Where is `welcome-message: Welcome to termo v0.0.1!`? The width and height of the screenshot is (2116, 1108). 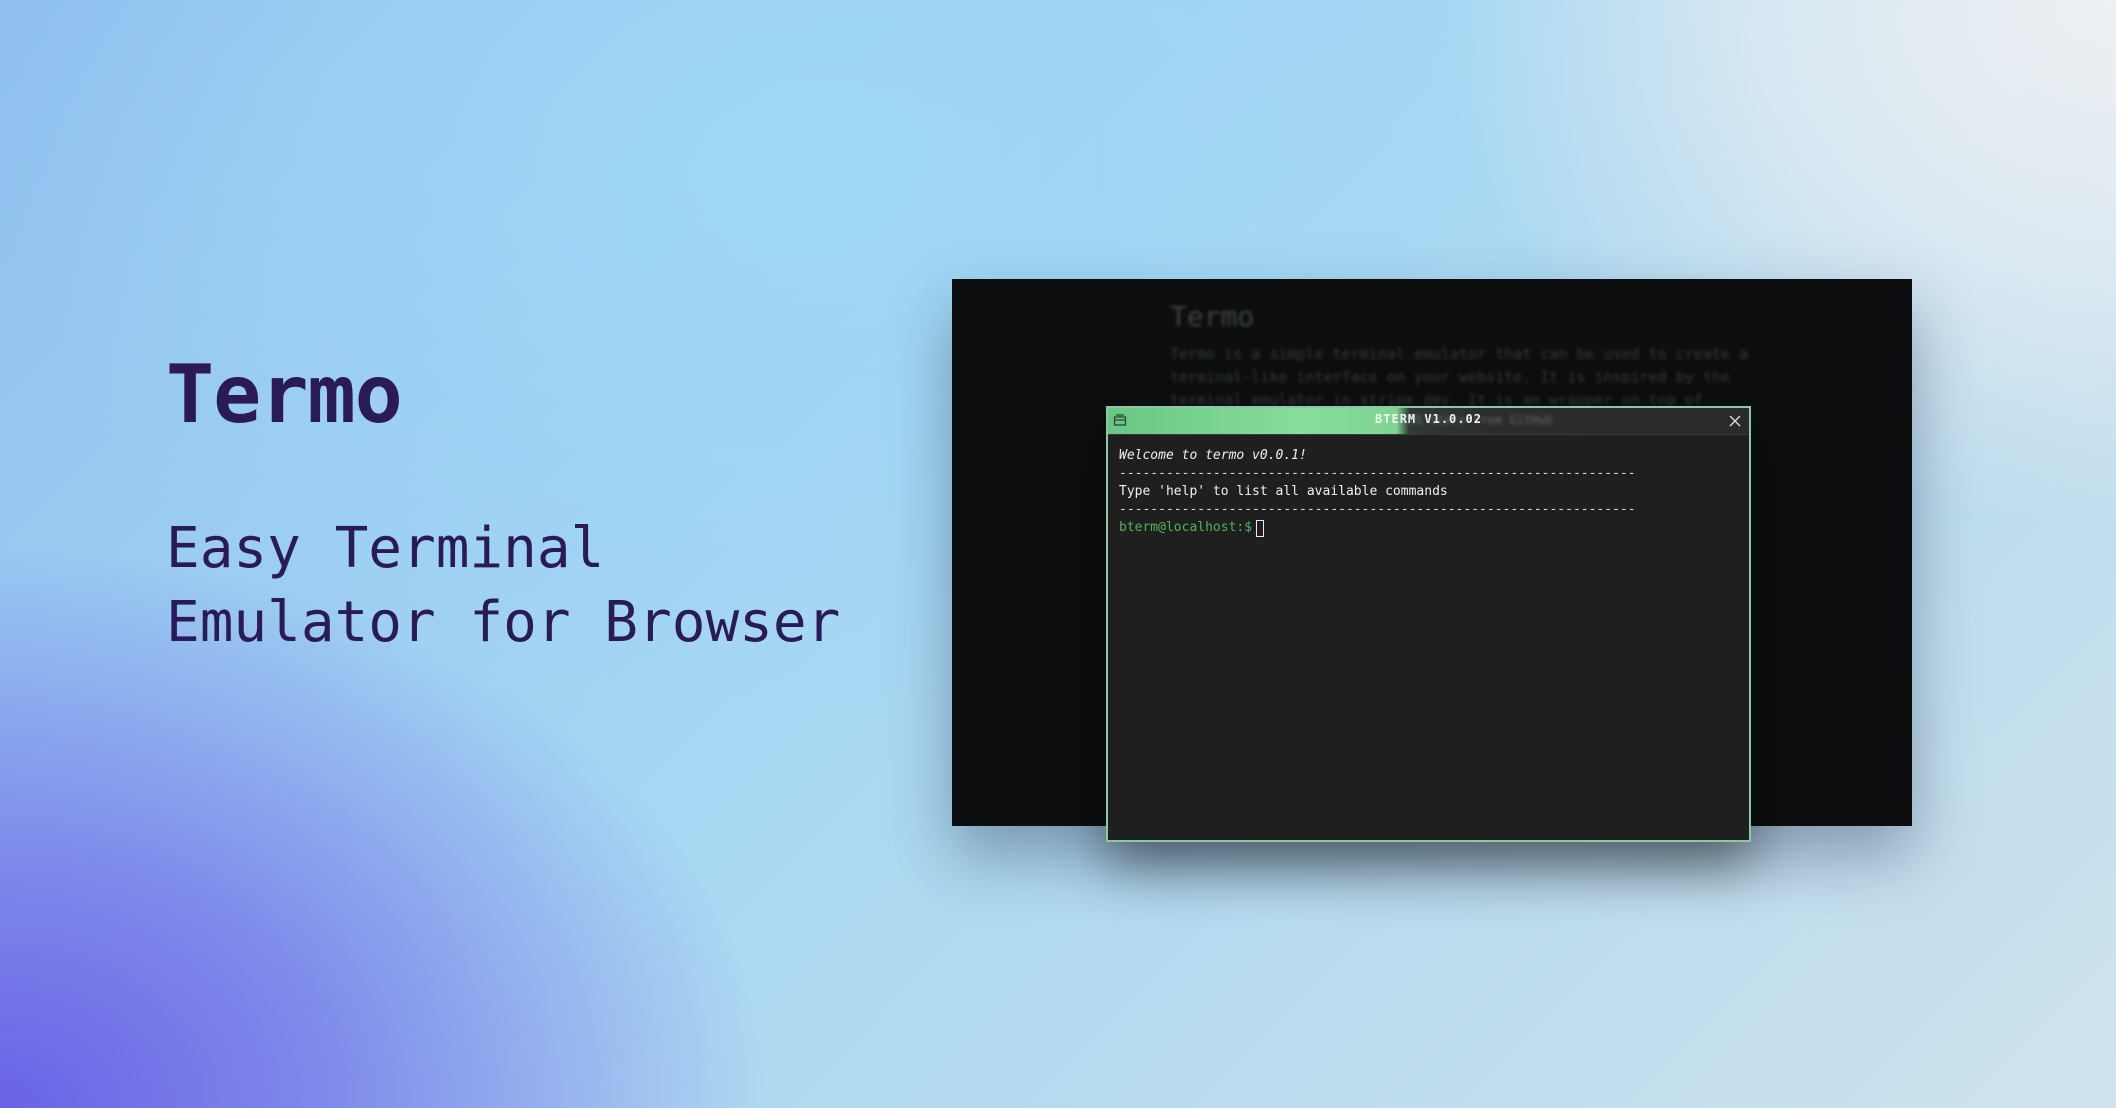 welcome-message: Welcome to termo v0.0.1! is located at coordinates (1213, 455).